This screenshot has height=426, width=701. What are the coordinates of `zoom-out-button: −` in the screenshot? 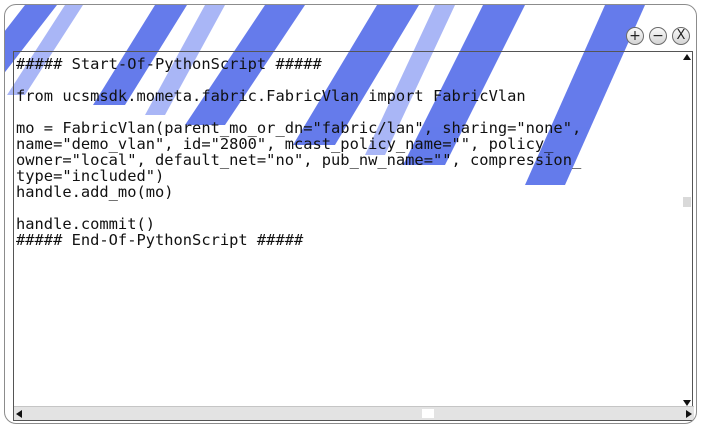 It's located at (658, 36).